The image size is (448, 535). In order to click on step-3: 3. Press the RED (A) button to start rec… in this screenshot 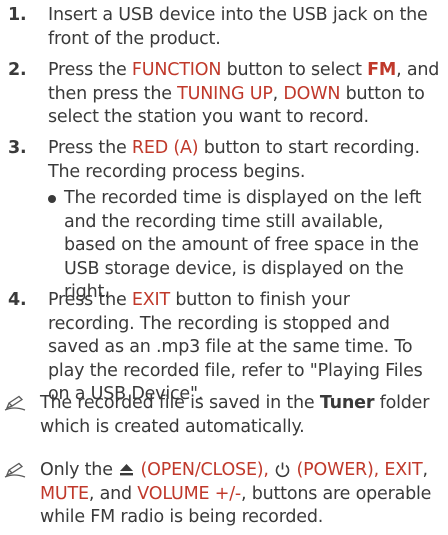, I will do `click(224, 161)`.